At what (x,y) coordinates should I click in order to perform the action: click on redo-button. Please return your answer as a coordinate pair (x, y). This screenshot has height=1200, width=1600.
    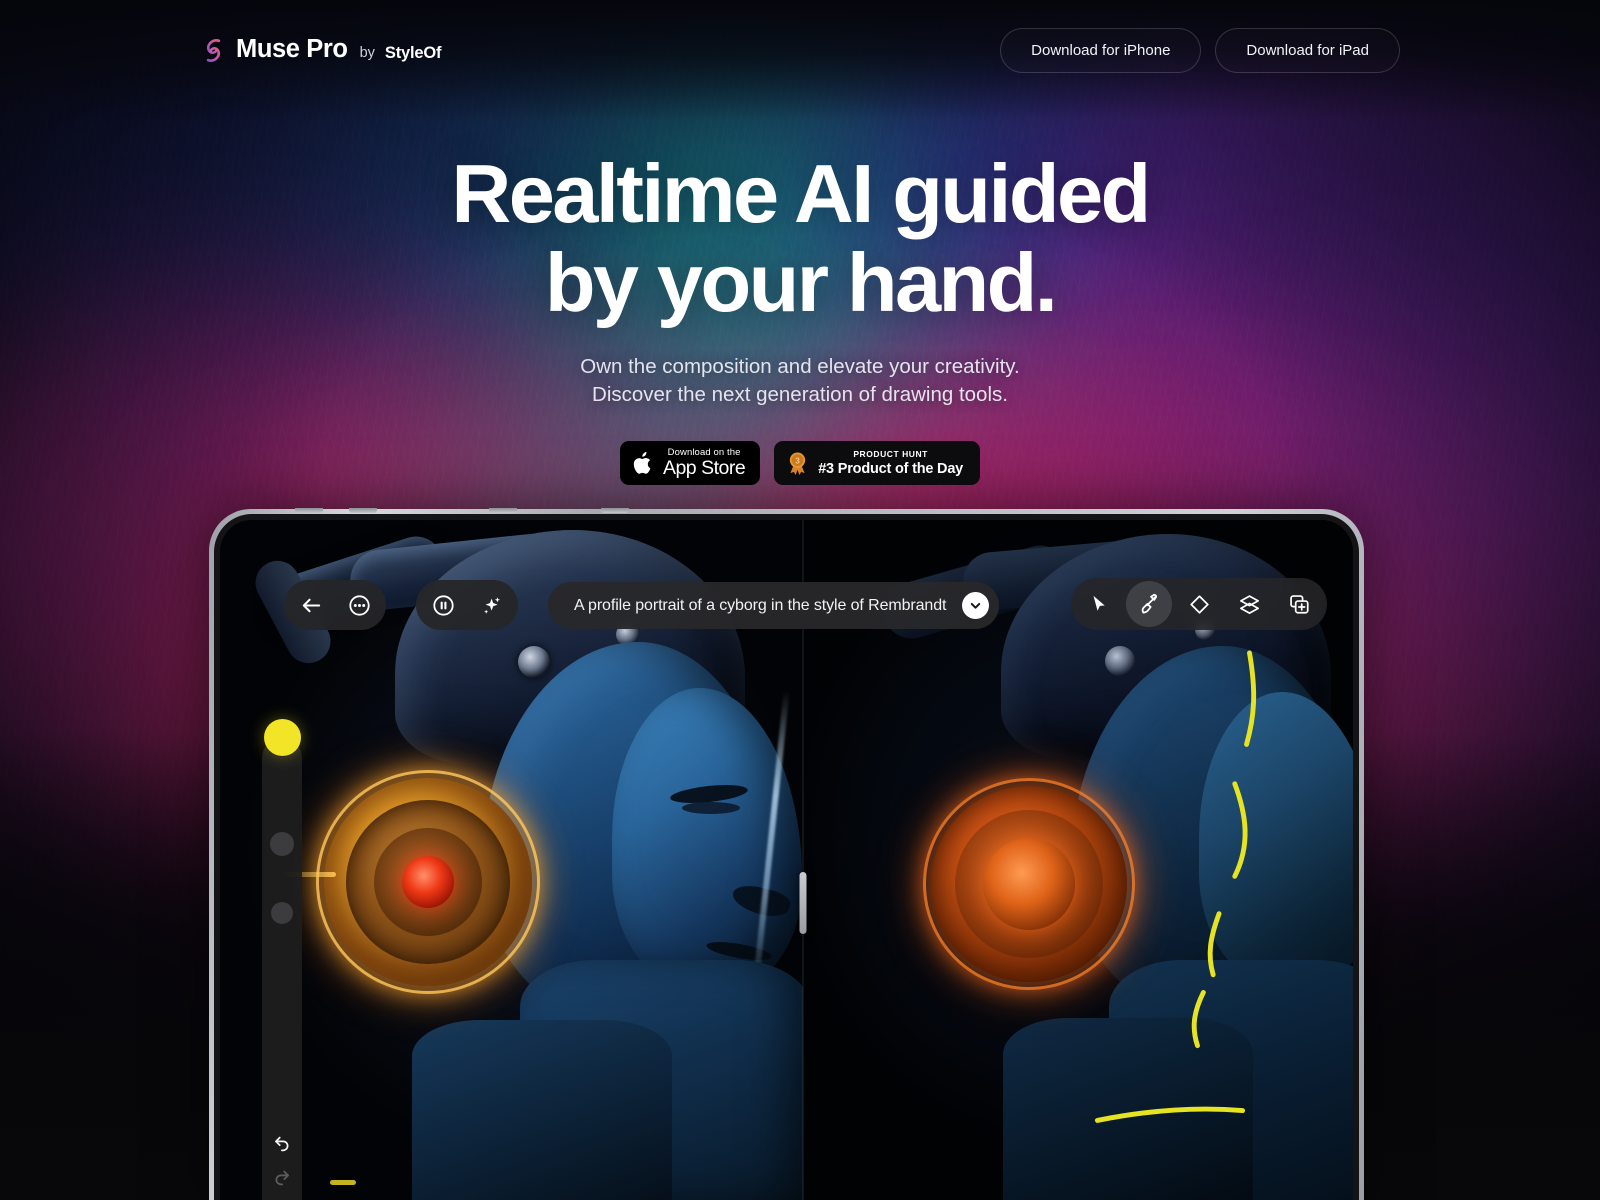
    Looking at the image, I should click on (282, 1176).